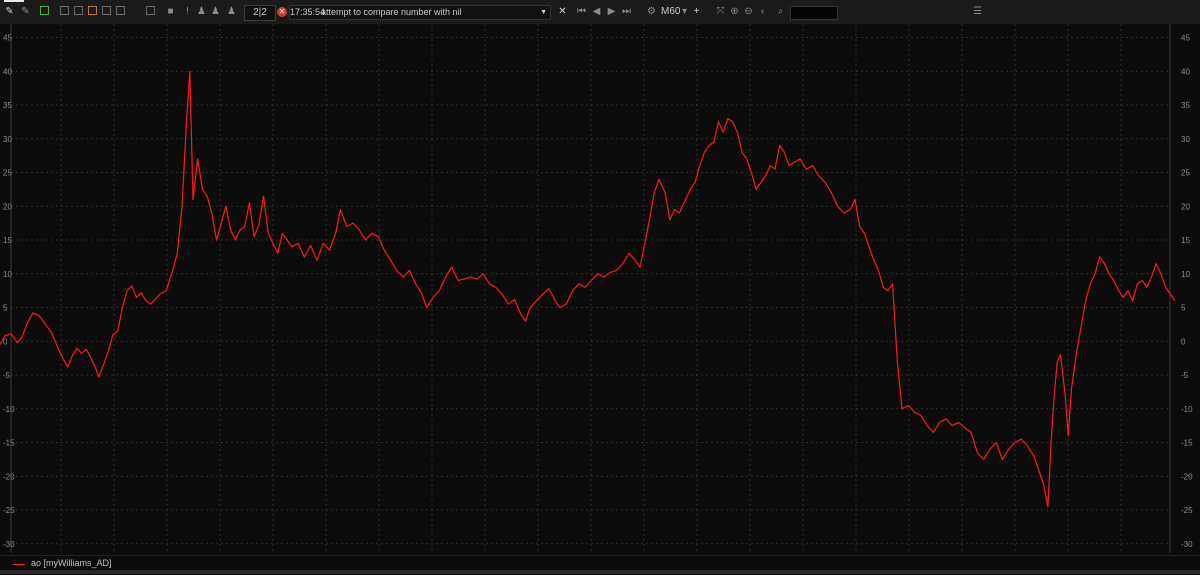 This screenshot has height=575, width=1200. What do you see at coordinates (25, 11) in the screenshot?
I see `draw-icon-2: ✎` at bounding box center [25, 11].